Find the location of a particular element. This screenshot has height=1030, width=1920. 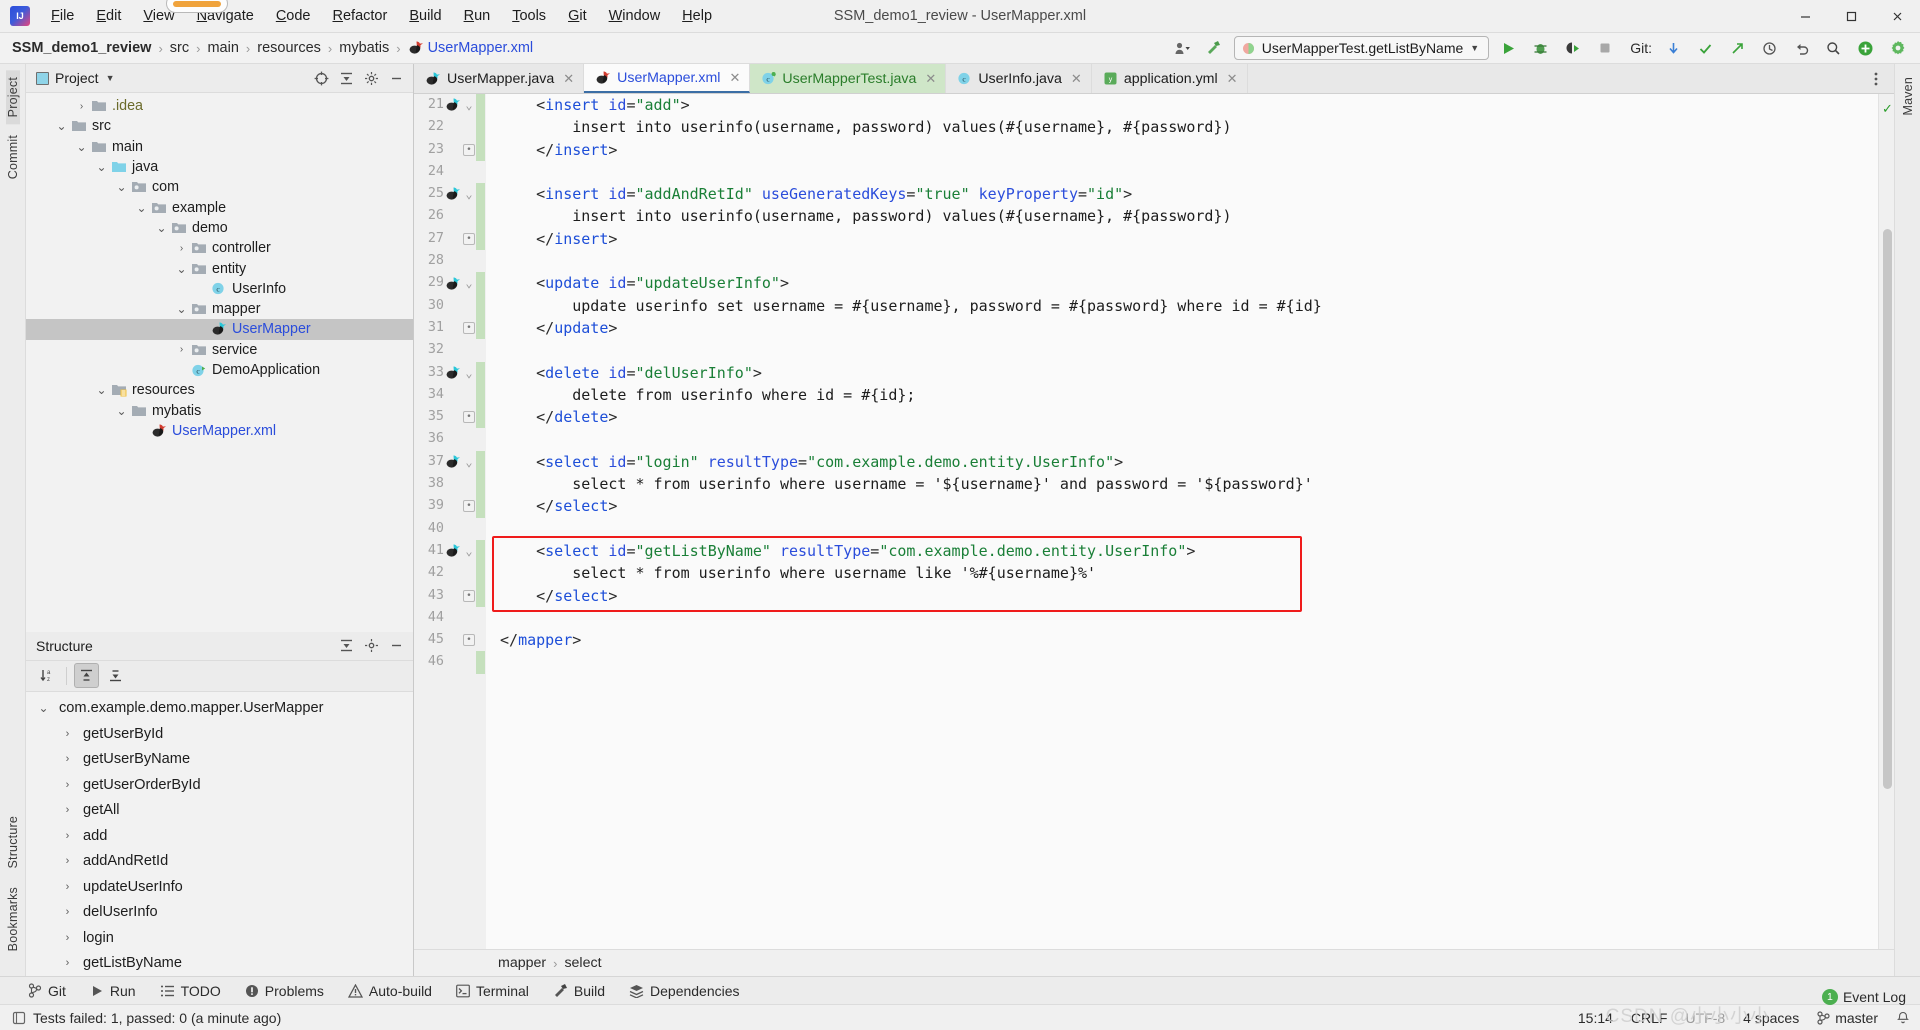

gutter-line-23: 23 • is located at coordinates (450, 149).